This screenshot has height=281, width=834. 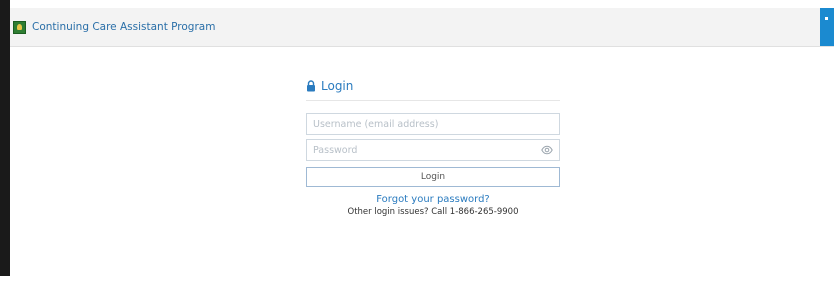 What do you see at coordinates (311, 86) in the screenshot?
I see `lock-icon` at bounding box center [311, 86].